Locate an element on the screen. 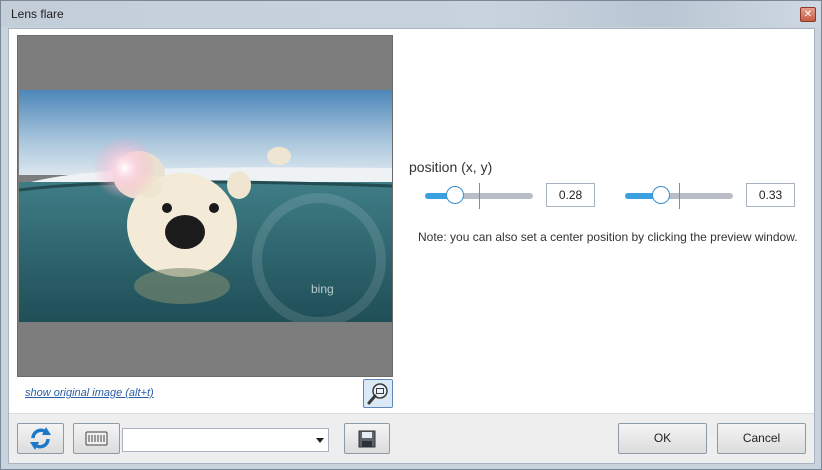 Image resolution: width=822 pixels, height=470 pixels. refresh-button is located at coordinates (40, 438).